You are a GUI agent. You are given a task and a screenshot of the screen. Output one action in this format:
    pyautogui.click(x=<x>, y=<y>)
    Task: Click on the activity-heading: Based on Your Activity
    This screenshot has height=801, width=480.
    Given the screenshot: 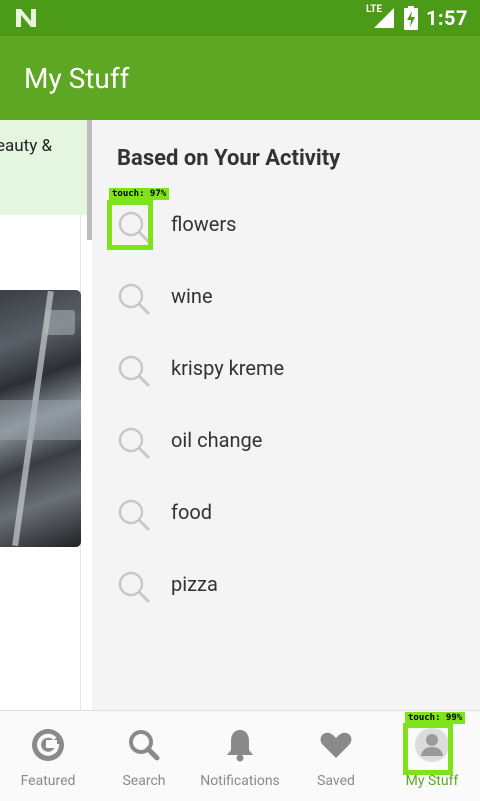 What is the action you would take?
    pyautogui.click(x=229, y=158)
    